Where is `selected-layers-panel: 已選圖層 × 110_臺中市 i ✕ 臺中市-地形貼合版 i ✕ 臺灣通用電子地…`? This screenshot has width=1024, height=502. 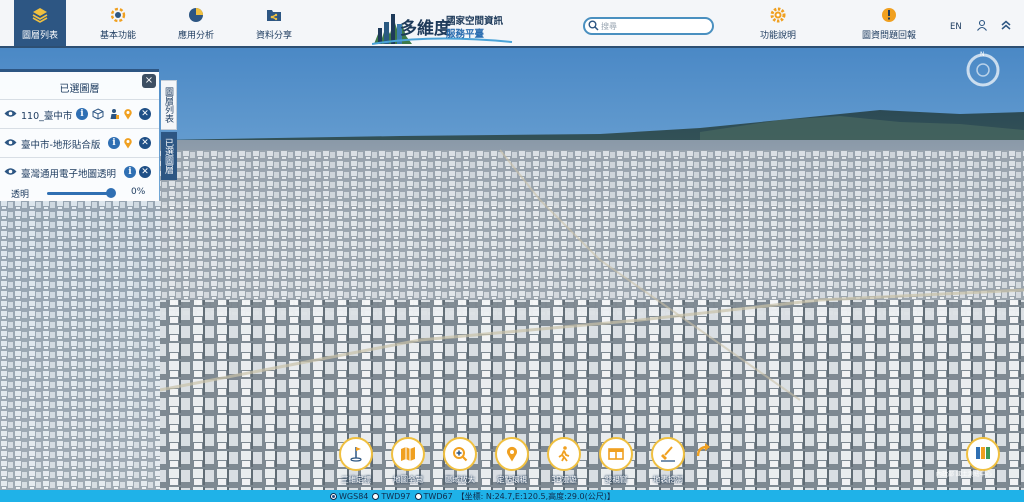
selected-layers-panel: 已選圖層 × 110_臺中市 i ✕ 臺中市-地形貼合版 i ✕ 臺灣通用電子地… is located at coordinates (79, 135).